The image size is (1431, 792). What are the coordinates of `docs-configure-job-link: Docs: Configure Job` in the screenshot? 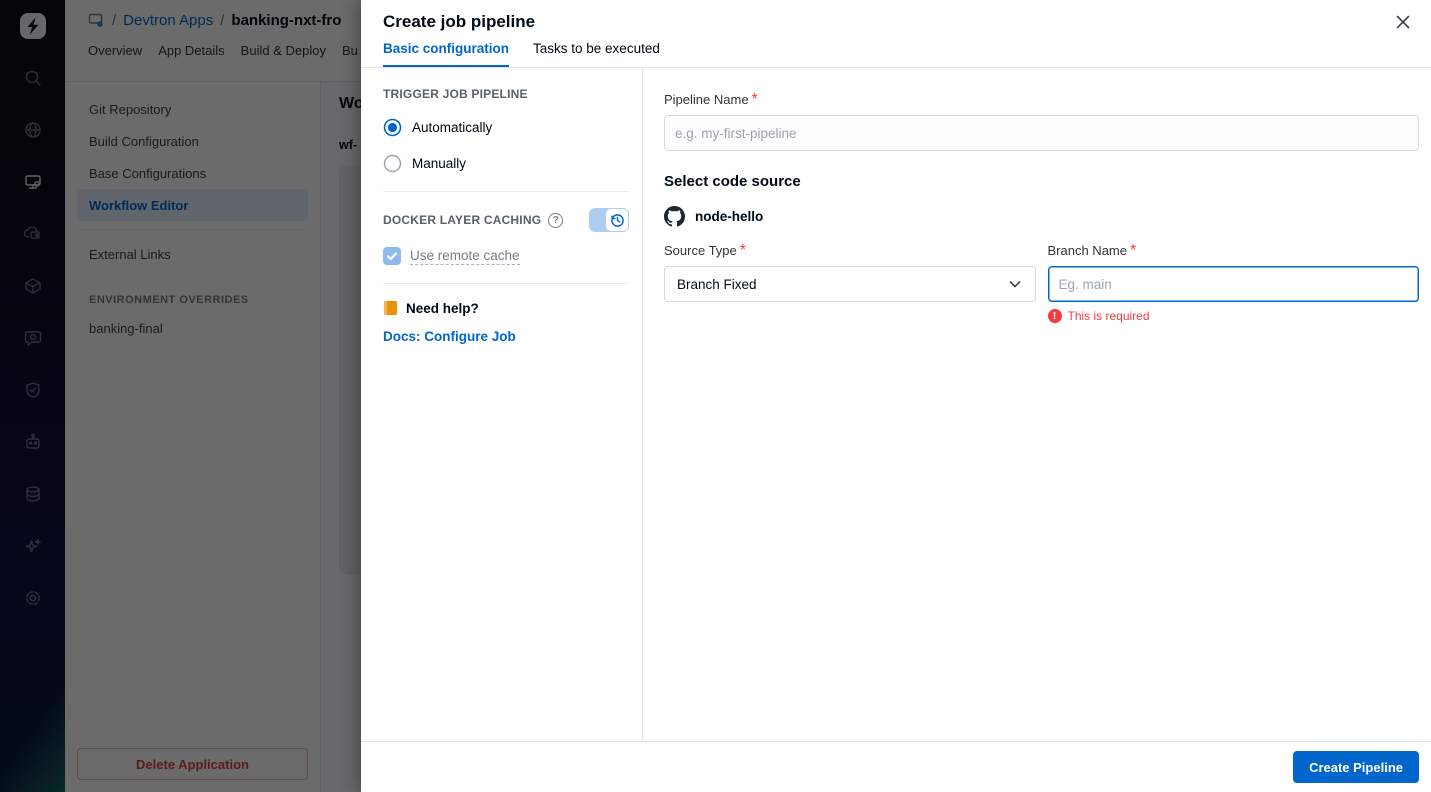 It's located at (449, 336).